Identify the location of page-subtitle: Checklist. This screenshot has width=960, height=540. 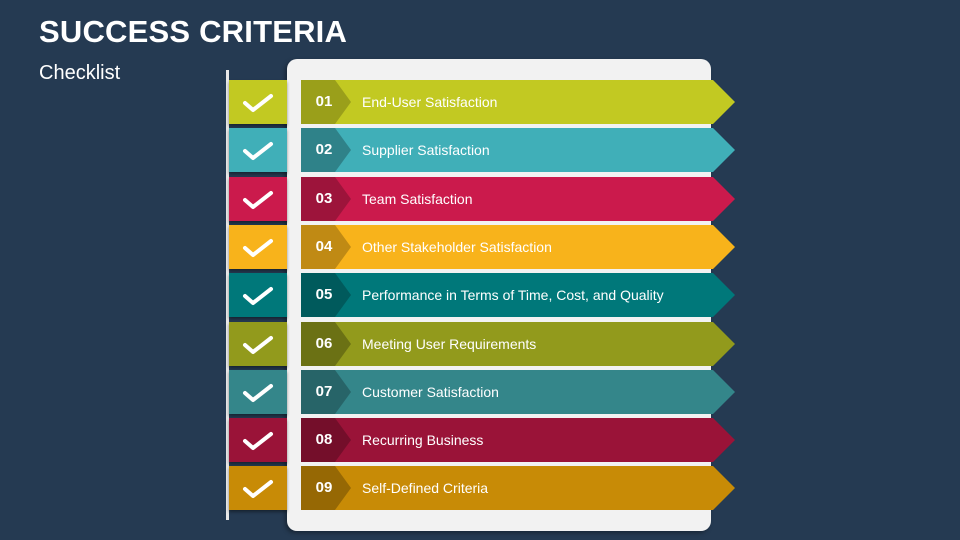
(80, 73).